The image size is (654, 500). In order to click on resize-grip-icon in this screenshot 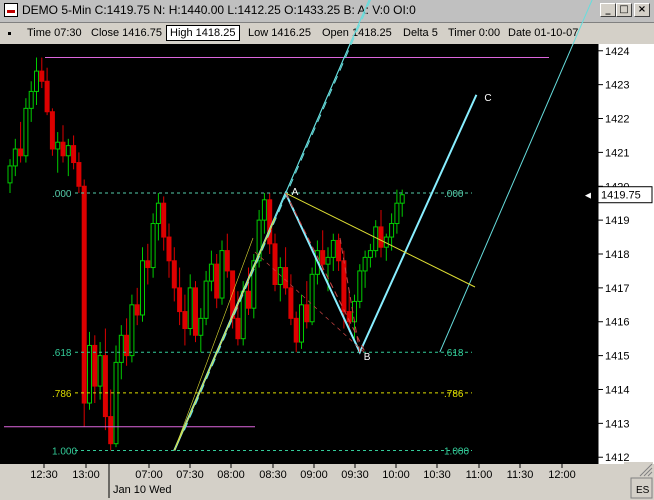, I will do `click(638, 469)`.